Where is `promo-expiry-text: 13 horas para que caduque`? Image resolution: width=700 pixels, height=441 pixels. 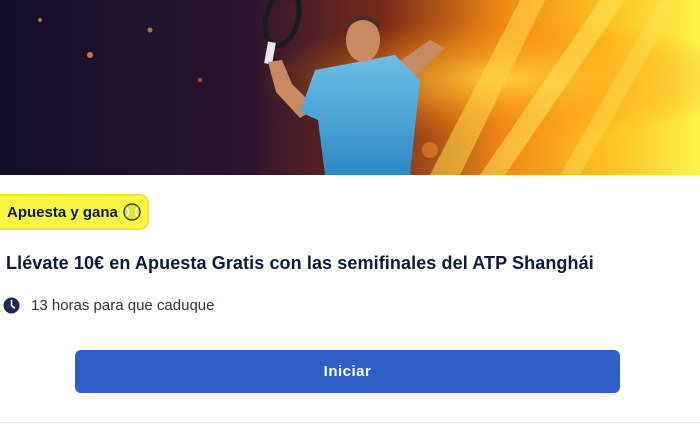
promo-expiry-text: 13 horas para que caduque is located at coordinates (123, 305).